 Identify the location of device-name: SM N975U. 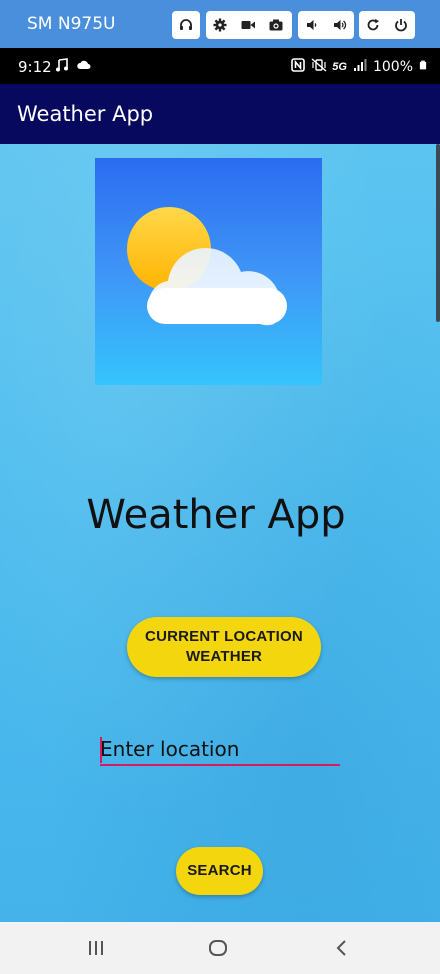
(71, 24).